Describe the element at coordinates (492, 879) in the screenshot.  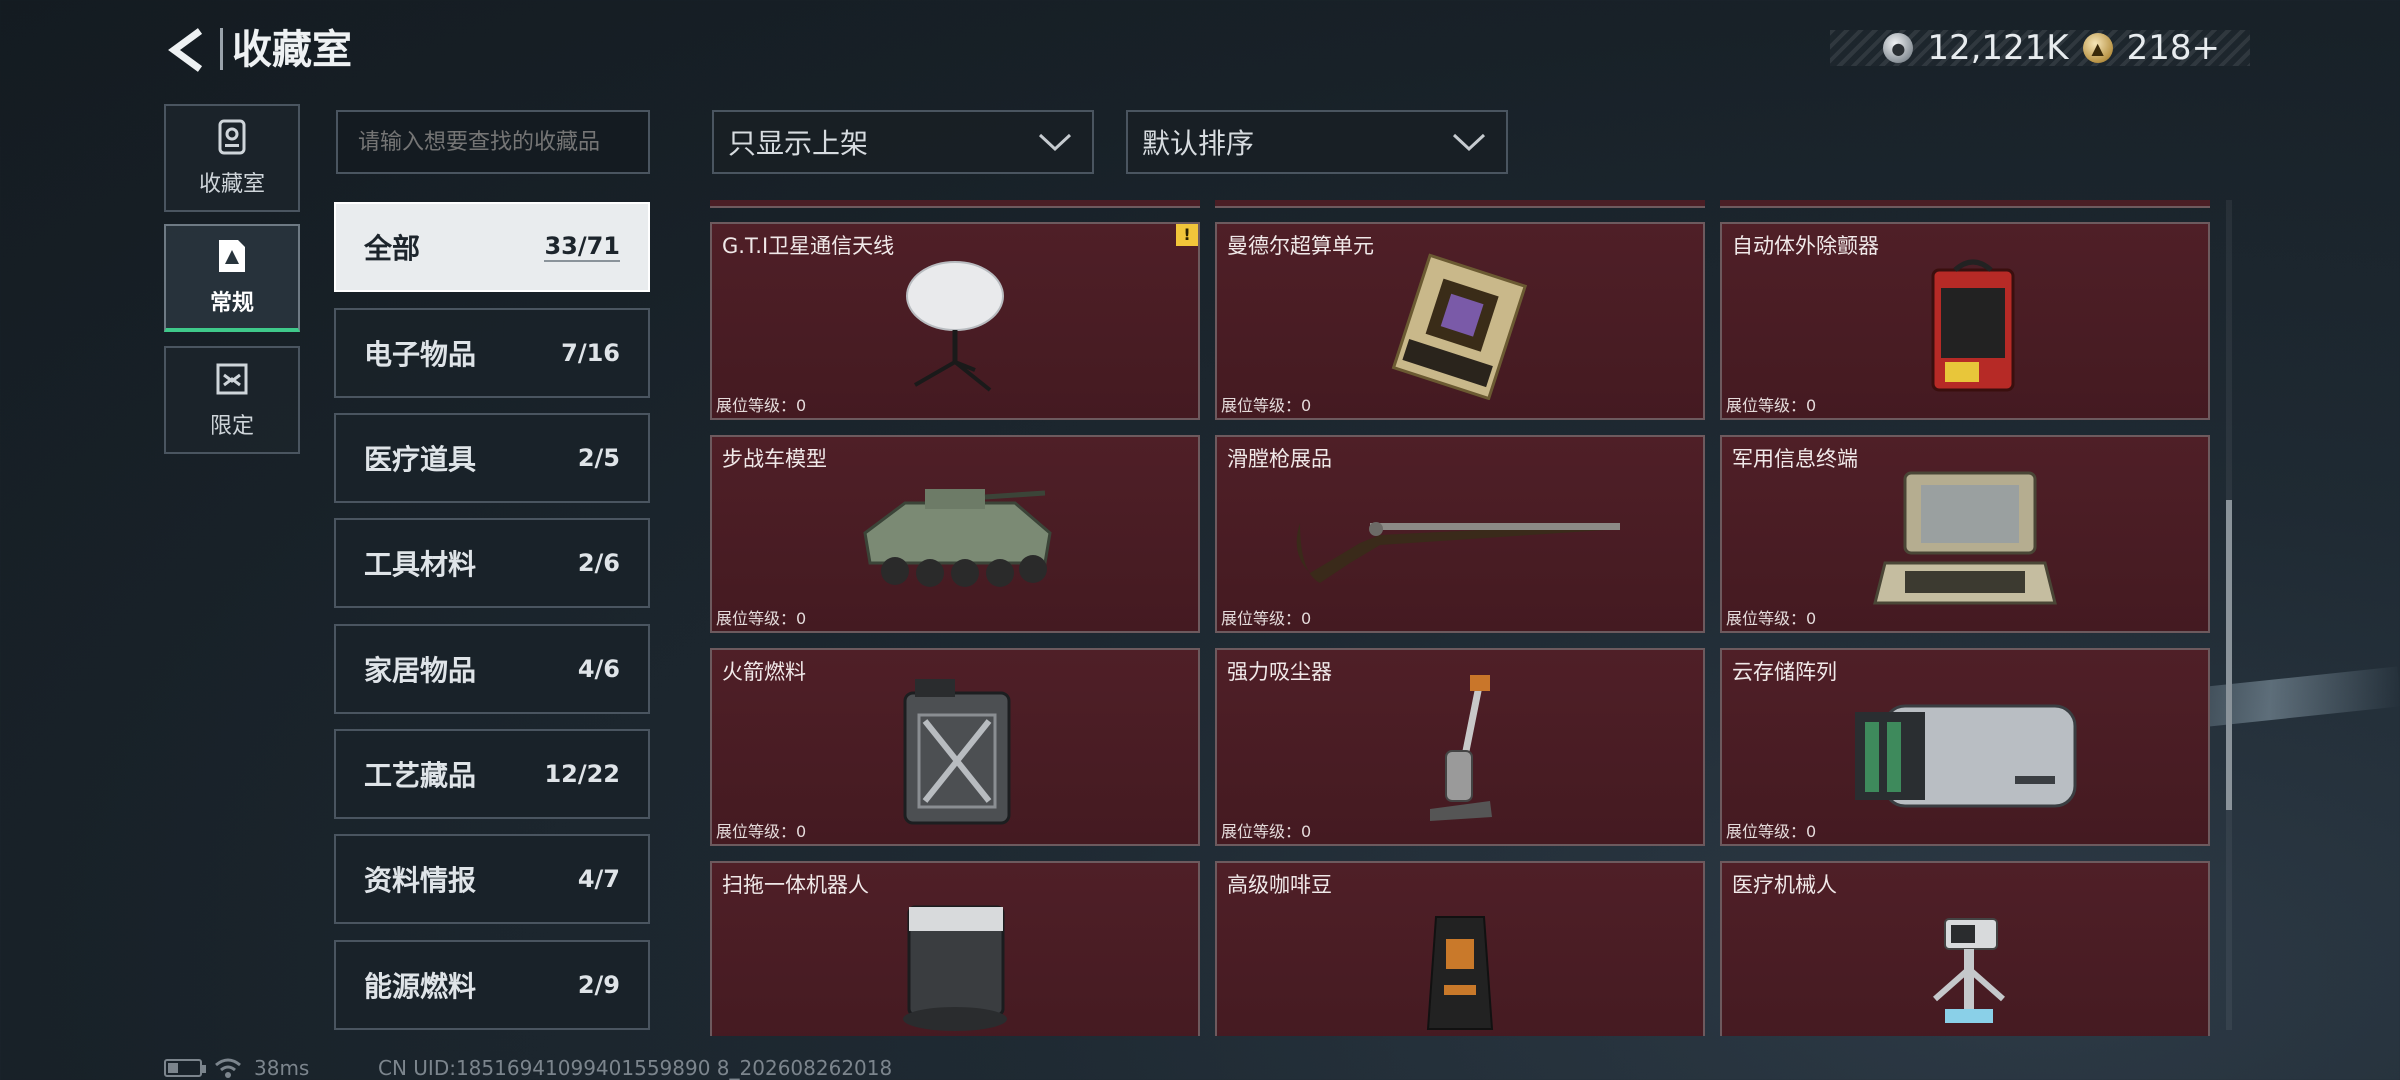
I see `category-intel: 资料情报 4/7` at that location.